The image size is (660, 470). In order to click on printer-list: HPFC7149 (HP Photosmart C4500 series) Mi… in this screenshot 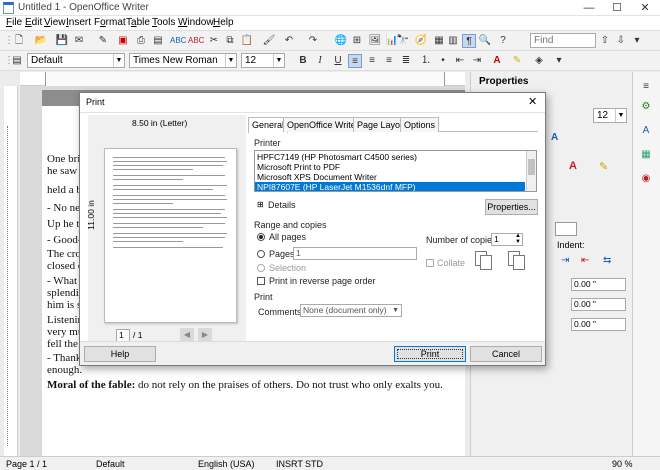, I will do `click(395, 171)`.